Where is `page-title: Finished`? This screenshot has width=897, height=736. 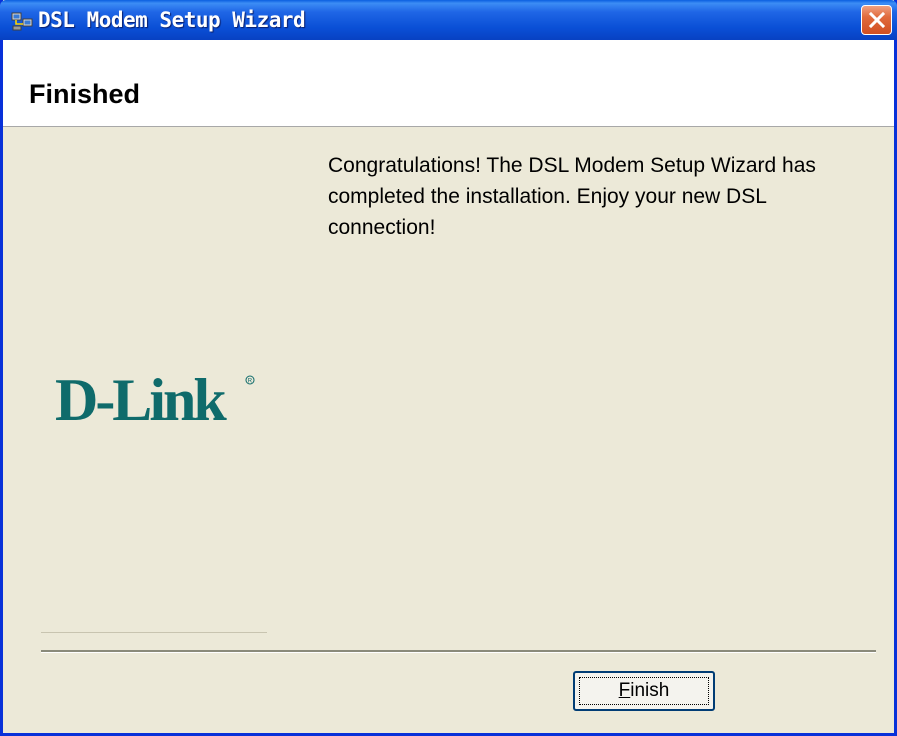
page-title: Finished is located at coordinates (85, 94).